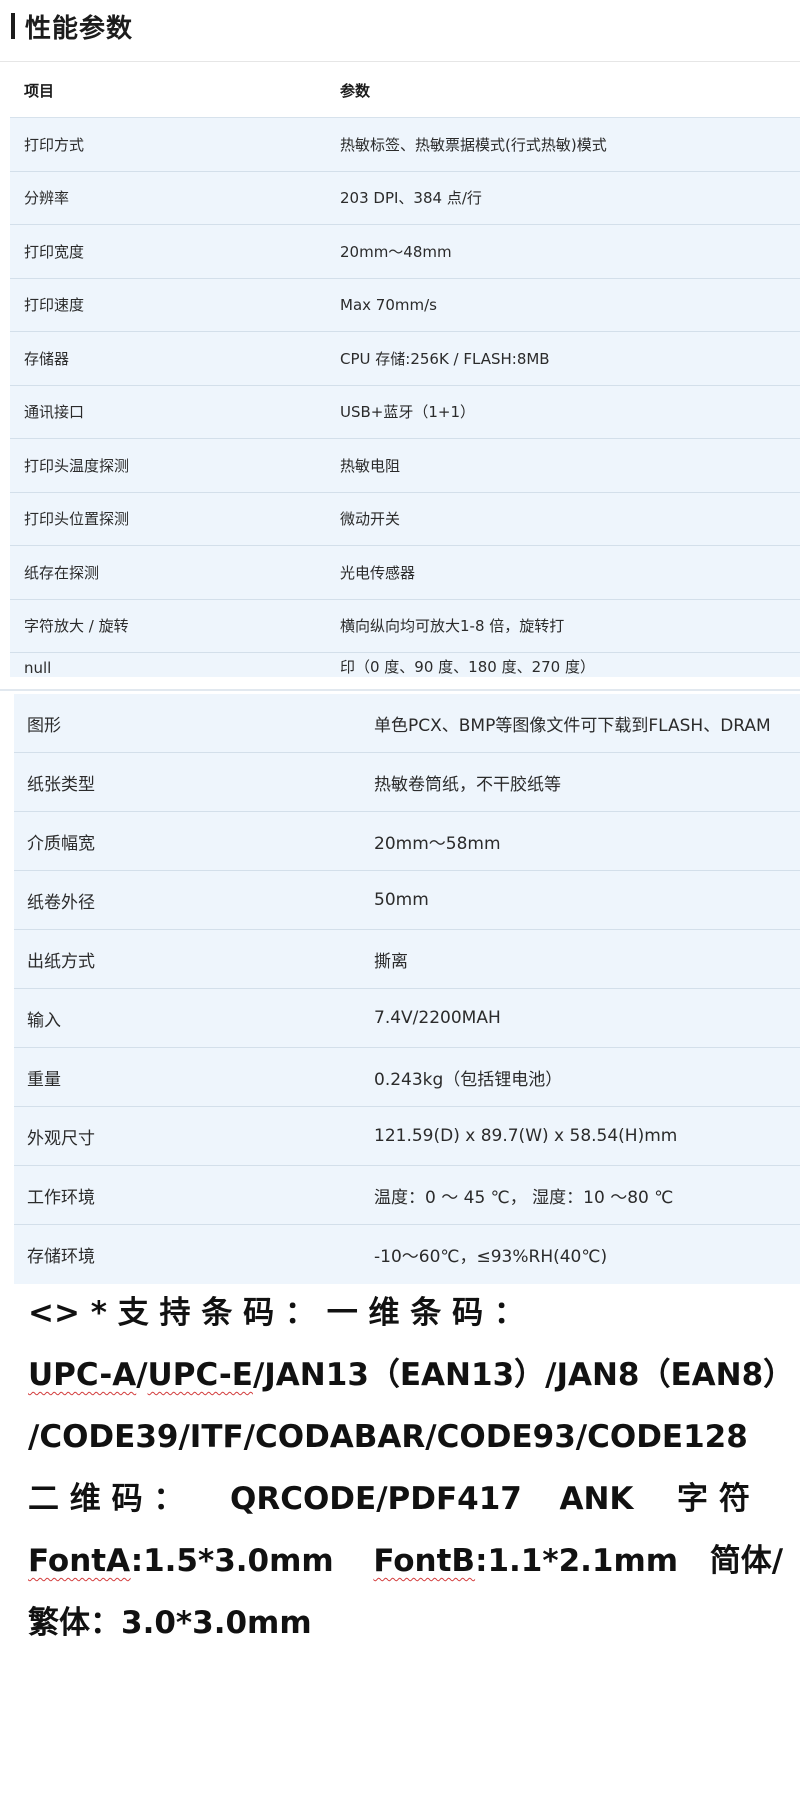  What do you see at coordinates (523, 1375) in the screenshot?
I see `jan-text: /JAN13（EAN13）/JAN8（EAN8）` at bounding box center [523, 1375].